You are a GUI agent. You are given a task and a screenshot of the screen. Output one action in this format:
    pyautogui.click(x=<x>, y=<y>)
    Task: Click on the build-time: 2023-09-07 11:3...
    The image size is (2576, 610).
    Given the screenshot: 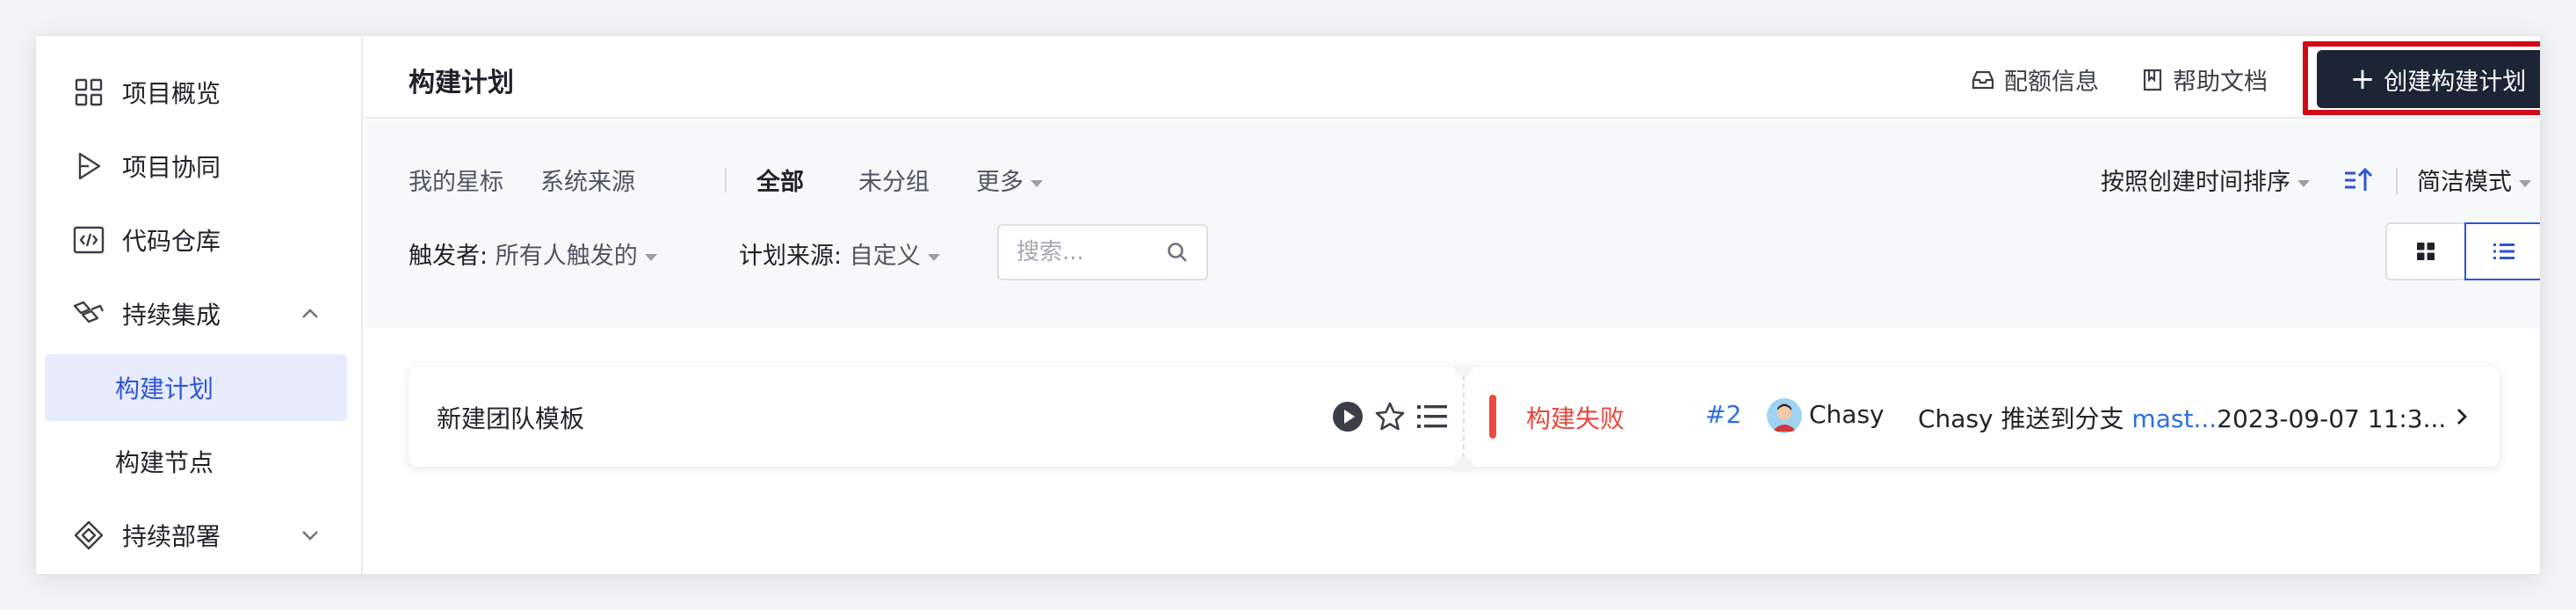 What is the action you would take?
    pyautogui.click(x=2332, y=419)
    